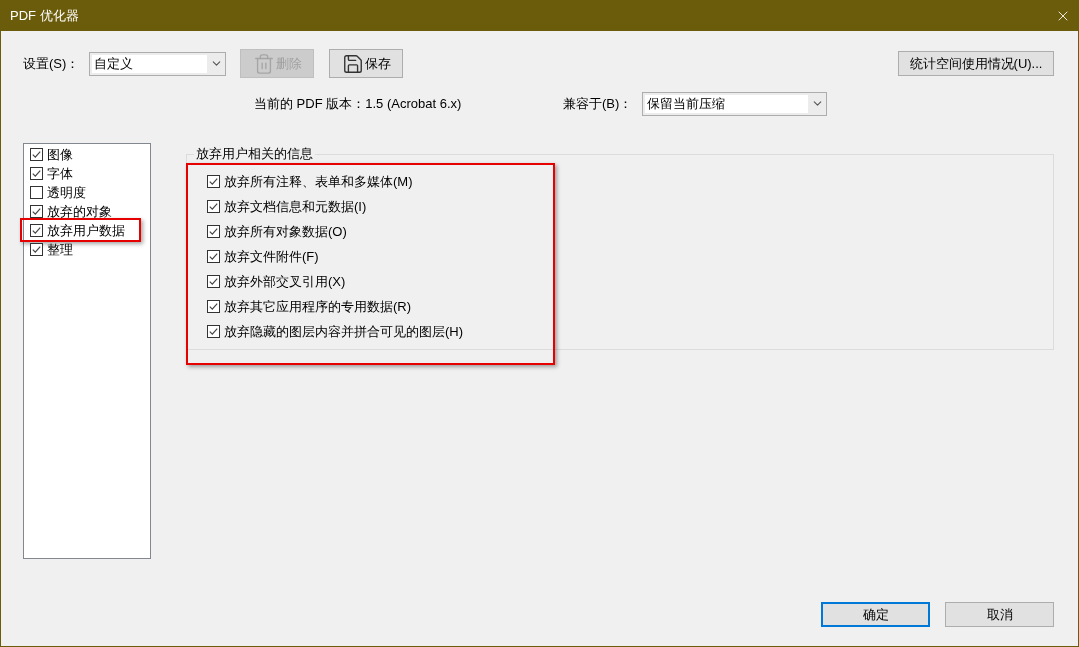  Describe the element at coordinates (263, 63) in the screenshot. I see `trash-icon` at that location.